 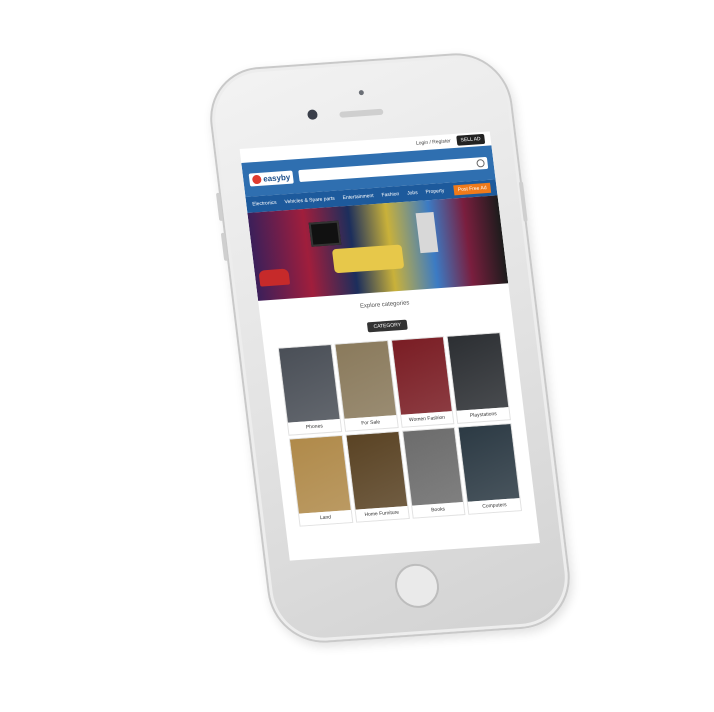 What do you see at coordinates (434, 142) in the screenshot?
I see `login-link: Login / Register` at bounding box center [434, 142].